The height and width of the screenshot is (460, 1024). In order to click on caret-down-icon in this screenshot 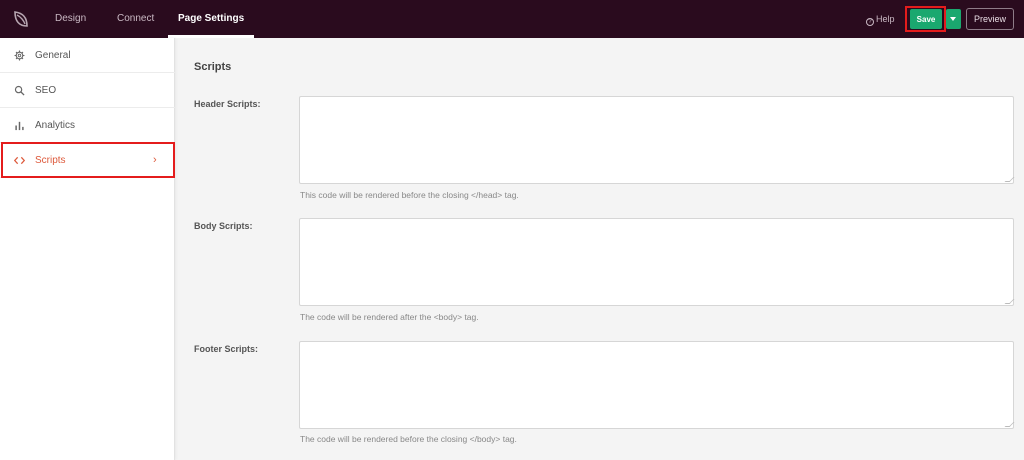, I will do `click(953, 19)`.